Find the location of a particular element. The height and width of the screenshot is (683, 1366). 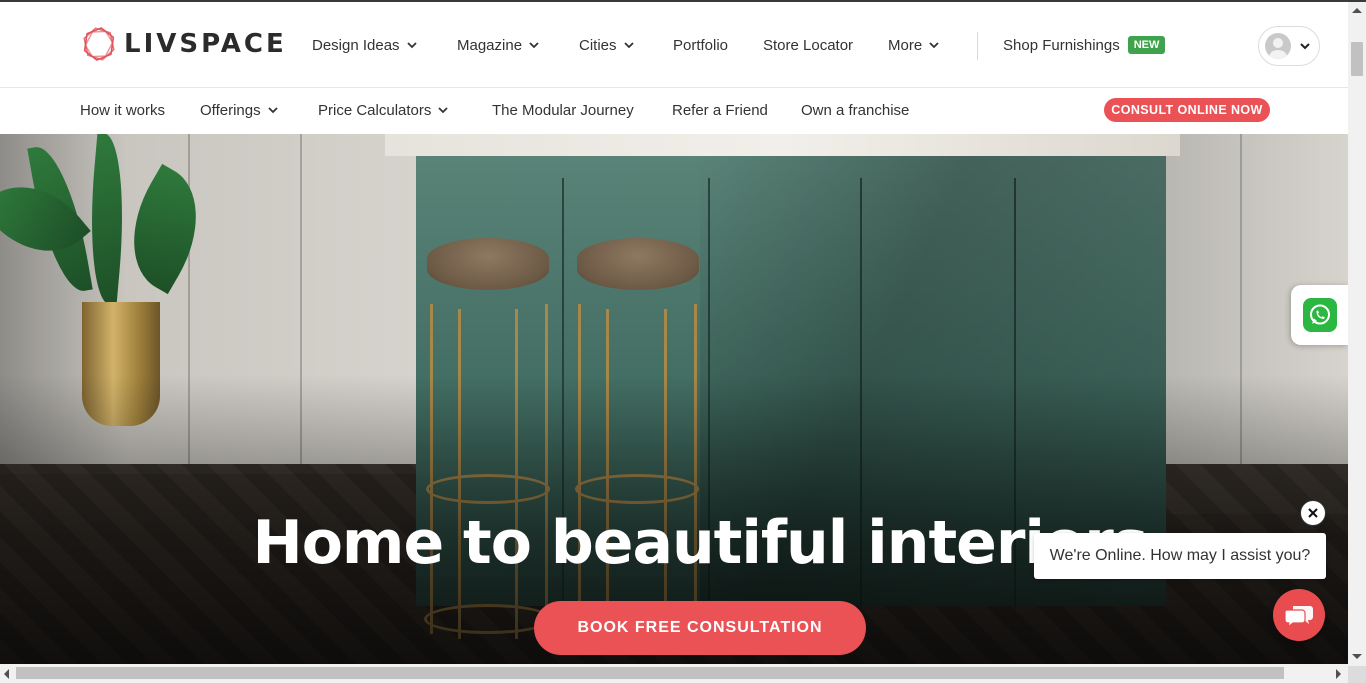

nav-cities-label: Cities is located at coordinates (598, 45).